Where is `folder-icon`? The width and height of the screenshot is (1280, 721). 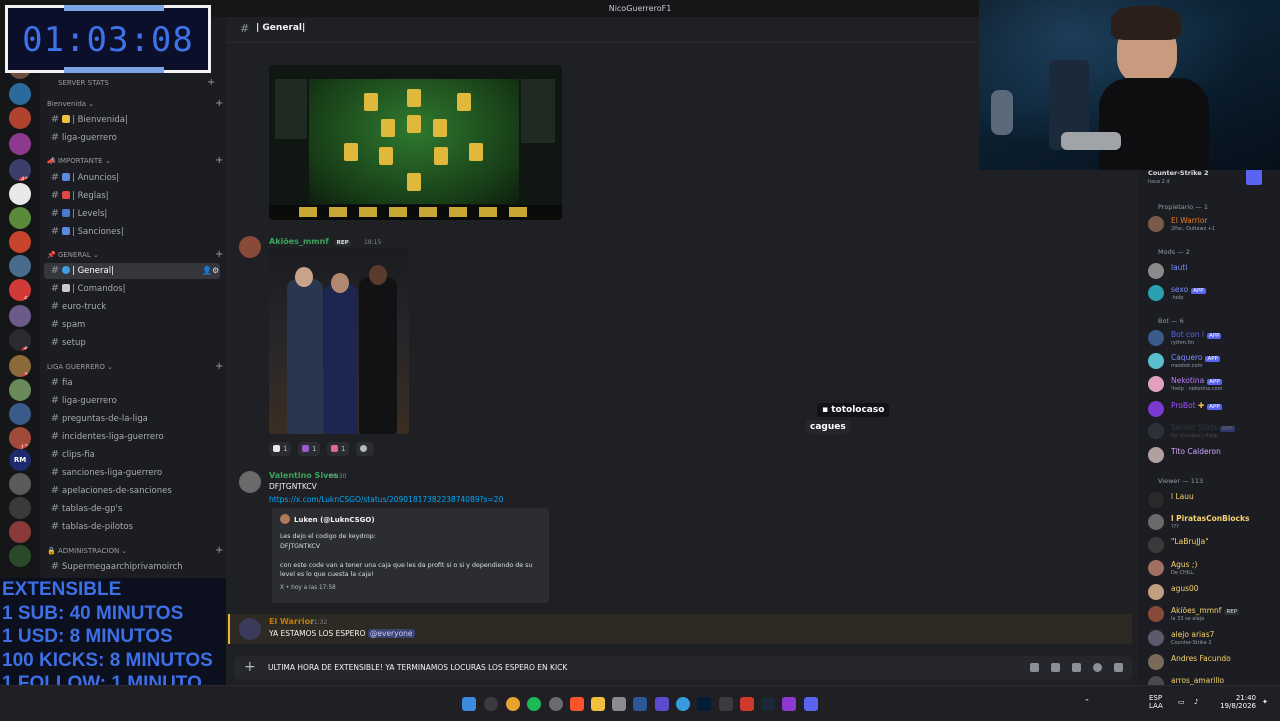 folder-icon is located at coordinates (598, 704).